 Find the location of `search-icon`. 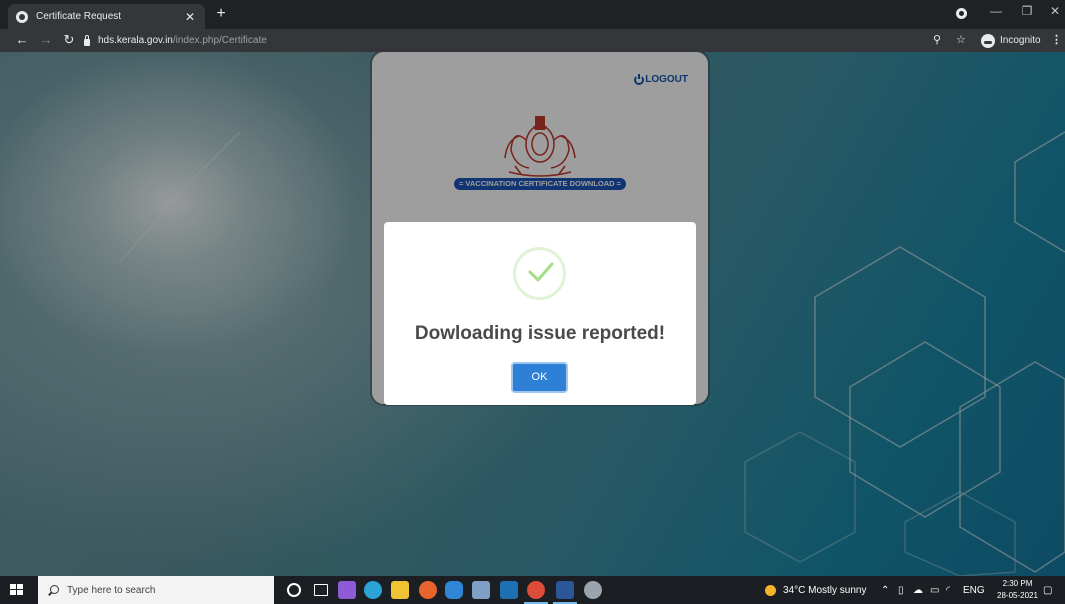

search-icon is located at coordinates (54, 589).